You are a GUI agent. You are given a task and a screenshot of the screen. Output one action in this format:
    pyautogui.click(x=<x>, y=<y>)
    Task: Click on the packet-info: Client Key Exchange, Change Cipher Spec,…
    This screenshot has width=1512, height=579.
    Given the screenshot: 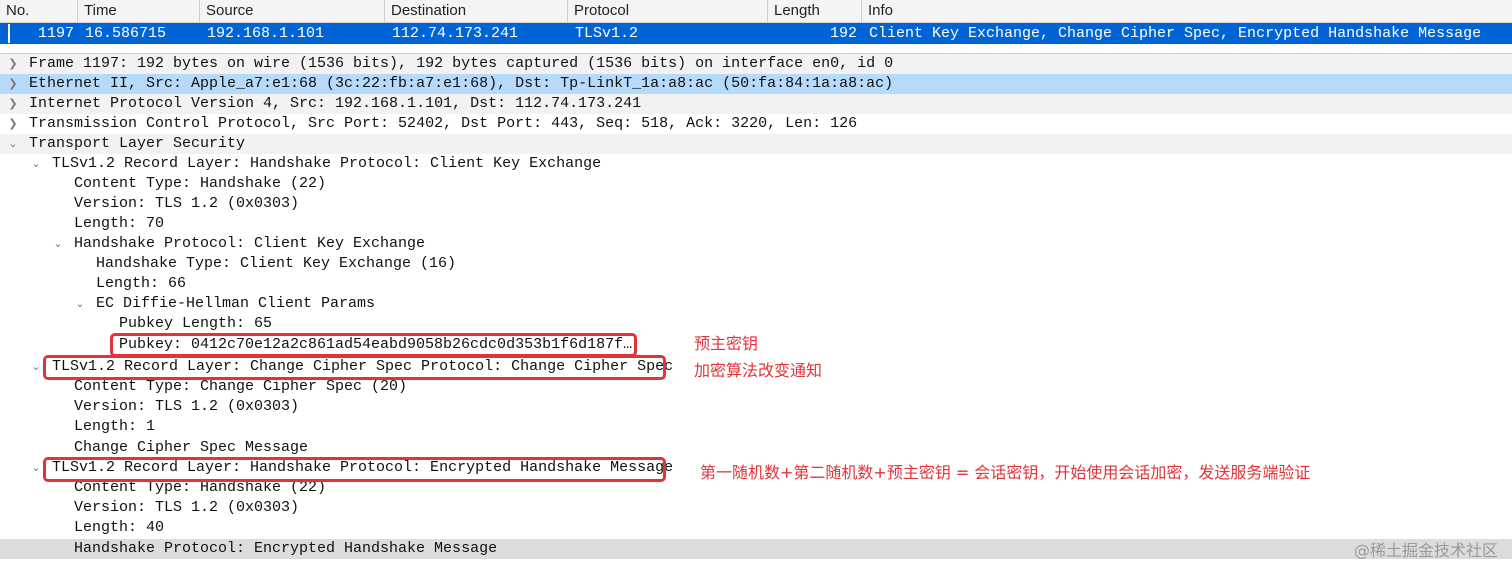 What is the action you would take?
    pyautogui.click(x=1175, y=33)
    